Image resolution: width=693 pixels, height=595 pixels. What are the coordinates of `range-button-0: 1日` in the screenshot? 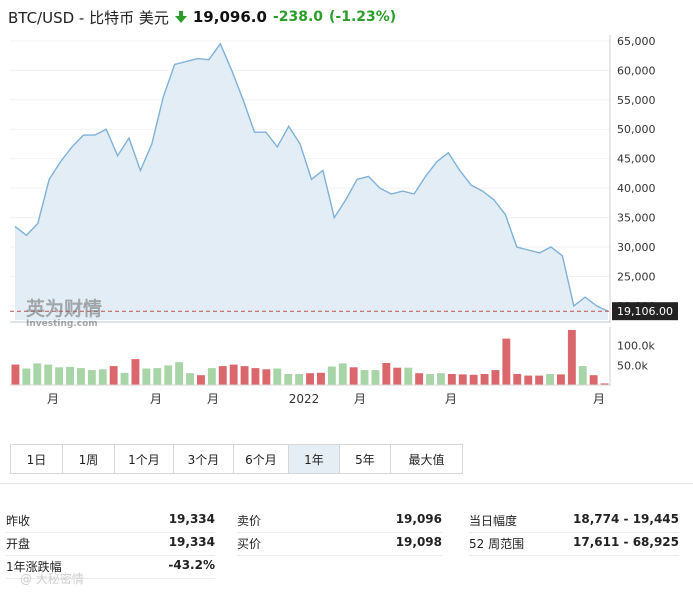 It's located at (37, 459).